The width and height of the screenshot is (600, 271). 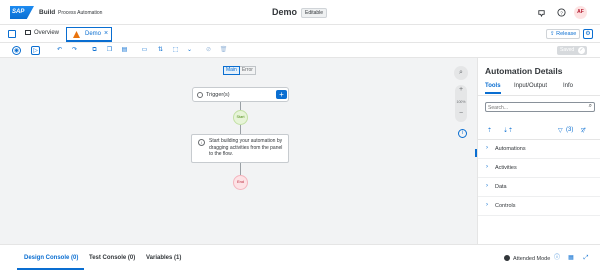 What do you see at coordinates (201, 142) in the screenshot?
I see `info-icon: i` at bounding box center [201, 142].